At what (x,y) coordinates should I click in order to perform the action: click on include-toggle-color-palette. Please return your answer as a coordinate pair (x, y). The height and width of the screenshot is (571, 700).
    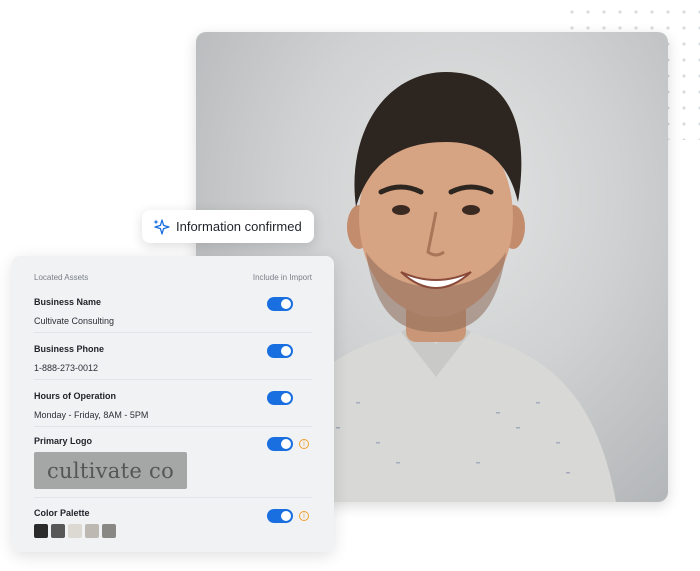
    Looking at the image, I should click on (280, 516).